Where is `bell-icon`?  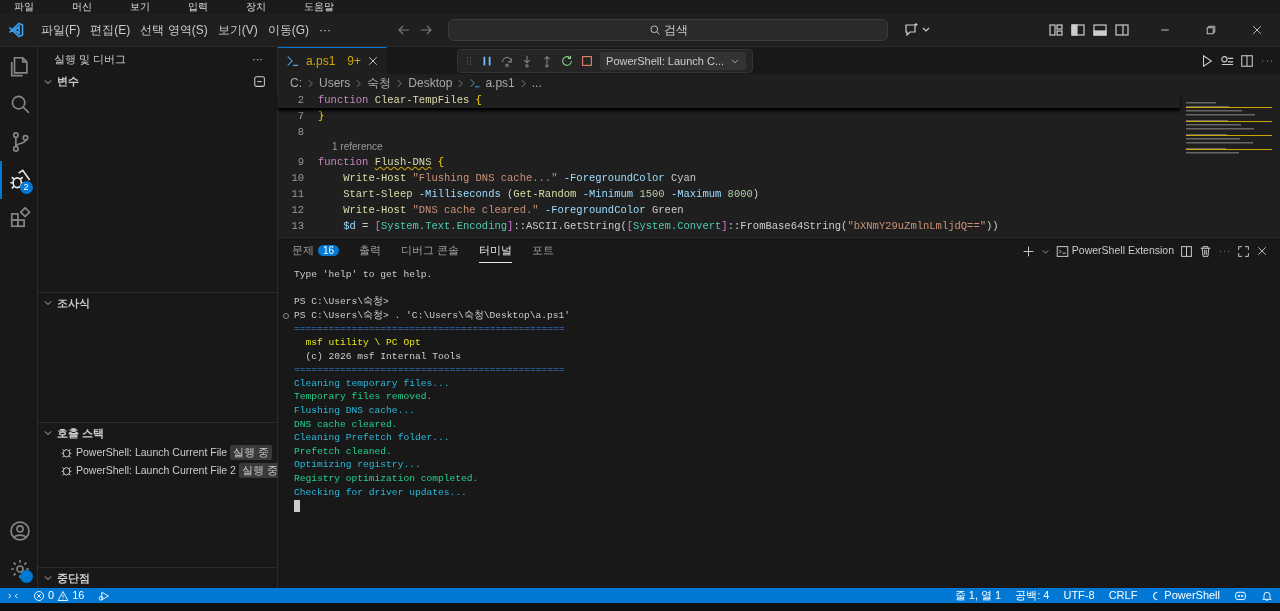 bell-icon is located at coordinates (1267, 595).